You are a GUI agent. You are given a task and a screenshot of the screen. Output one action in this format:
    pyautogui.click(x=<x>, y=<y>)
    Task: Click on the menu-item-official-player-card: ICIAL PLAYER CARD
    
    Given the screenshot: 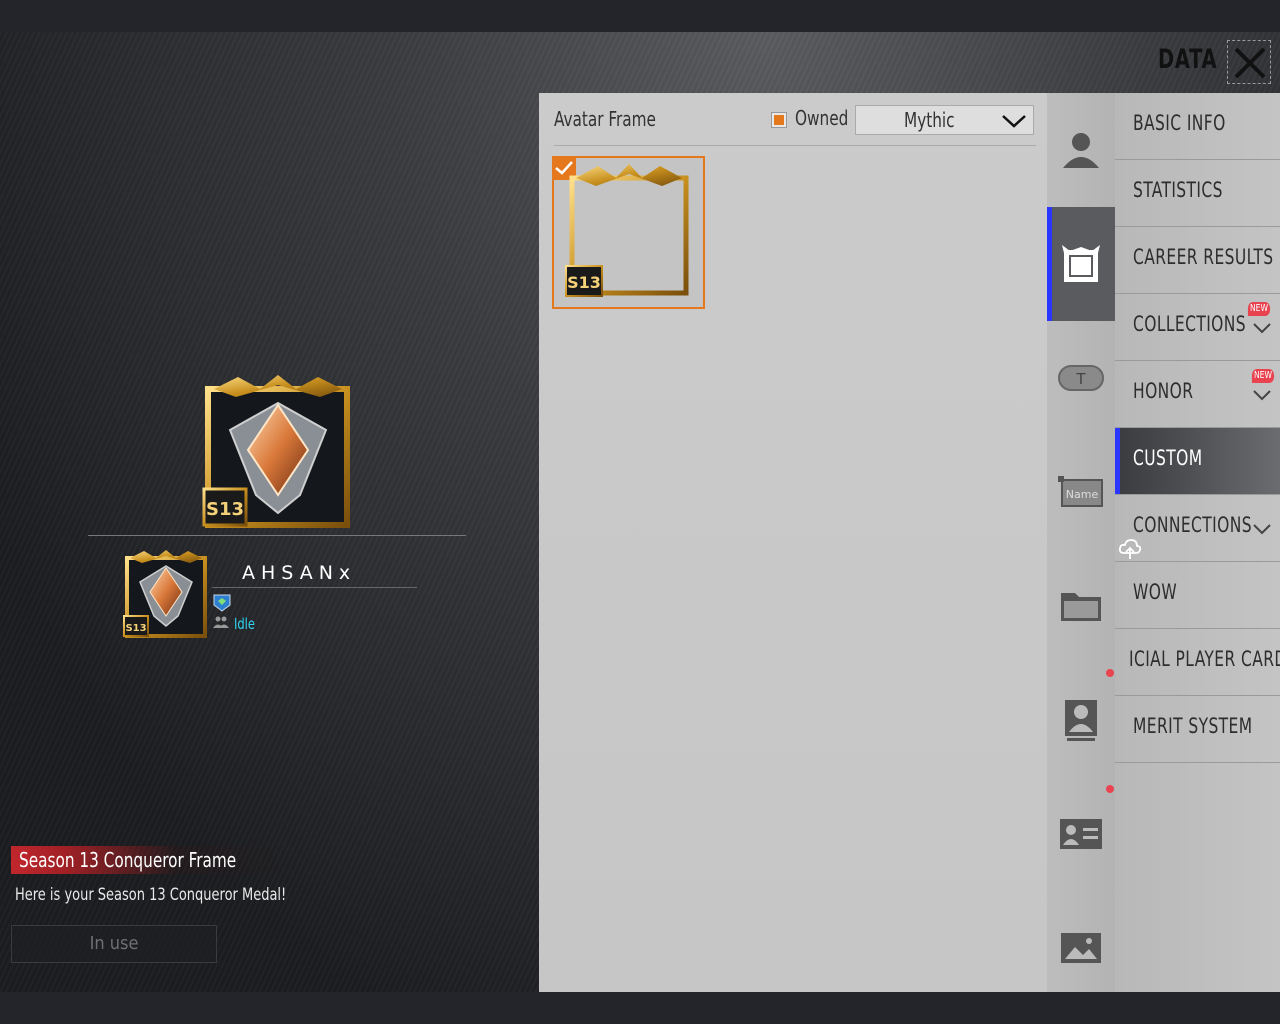 What is the action you would take?
    pyautogui.click(x=1197, y=662)
    